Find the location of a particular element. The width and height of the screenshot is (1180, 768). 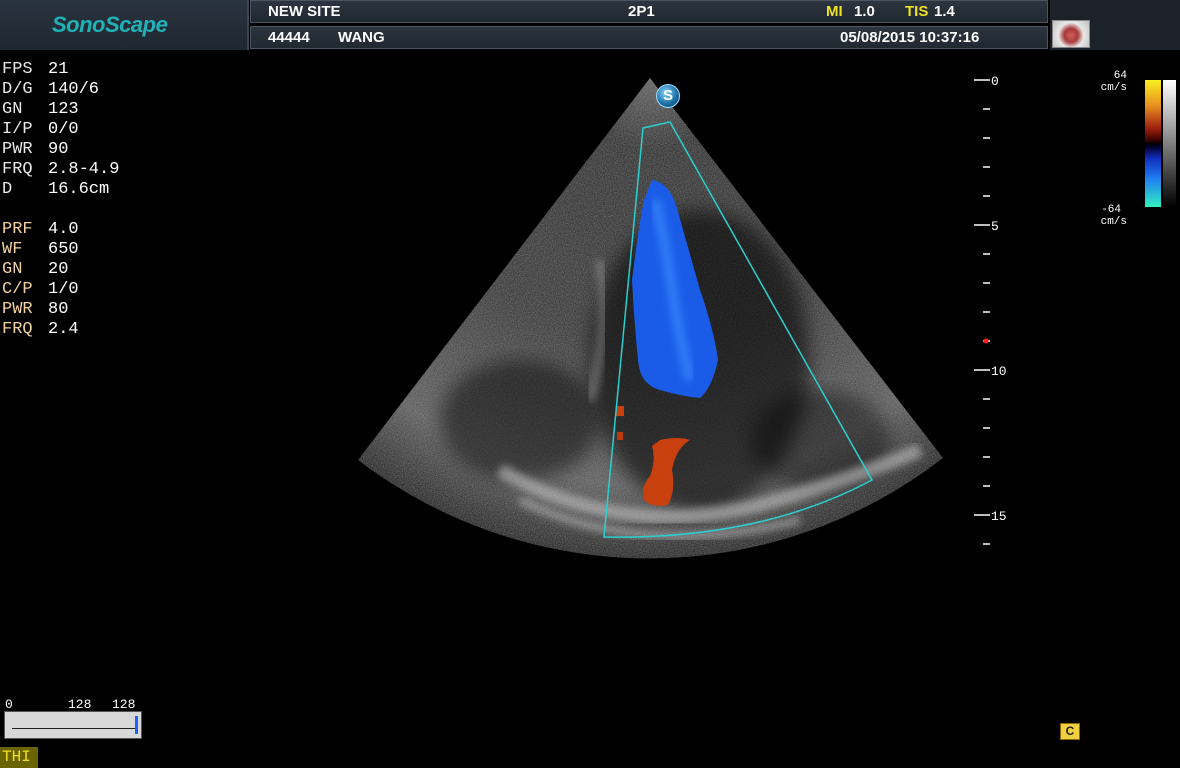

gain-min-label: 0 is located at coordinates (9, 704).